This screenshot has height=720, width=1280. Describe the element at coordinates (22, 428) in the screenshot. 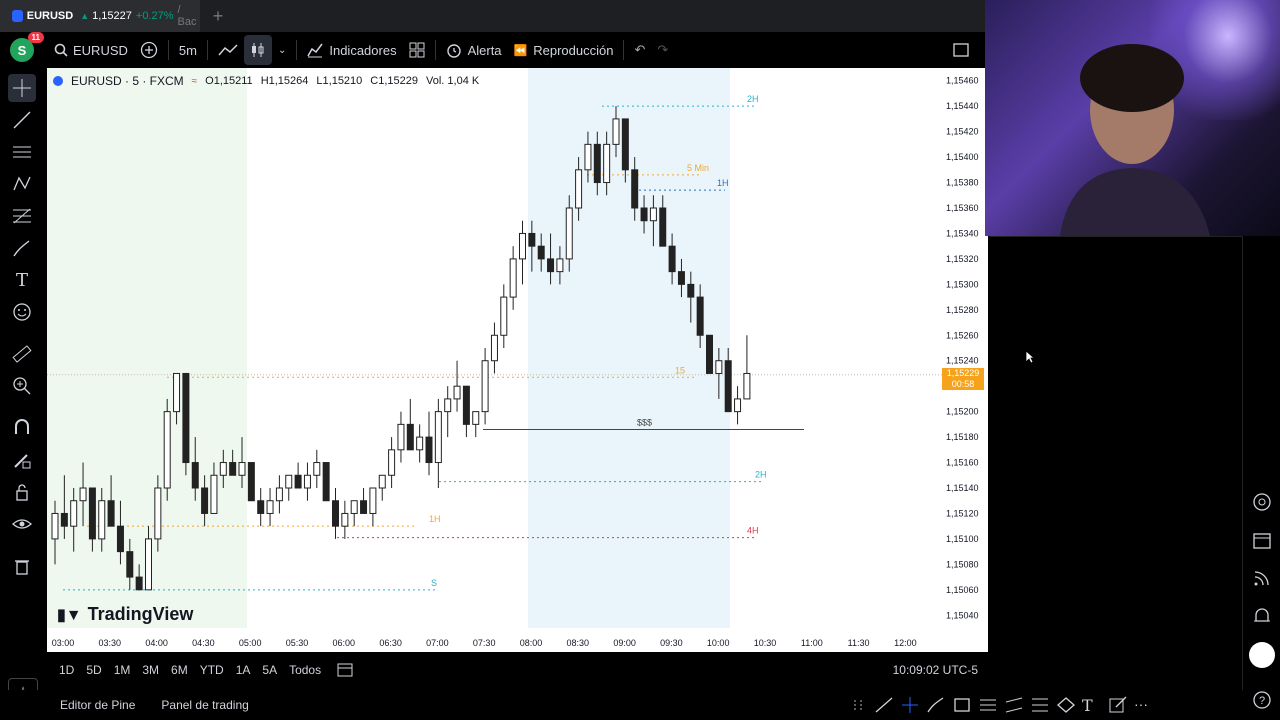

I see `magnet-tool` at that location.